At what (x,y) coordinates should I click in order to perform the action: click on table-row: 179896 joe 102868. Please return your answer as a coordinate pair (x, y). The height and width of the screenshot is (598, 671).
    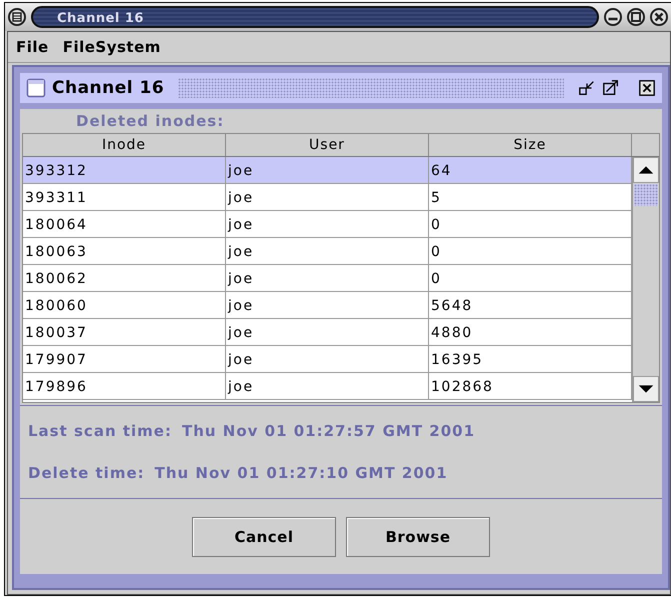
    Looking at the image, I should click on (327, 386).